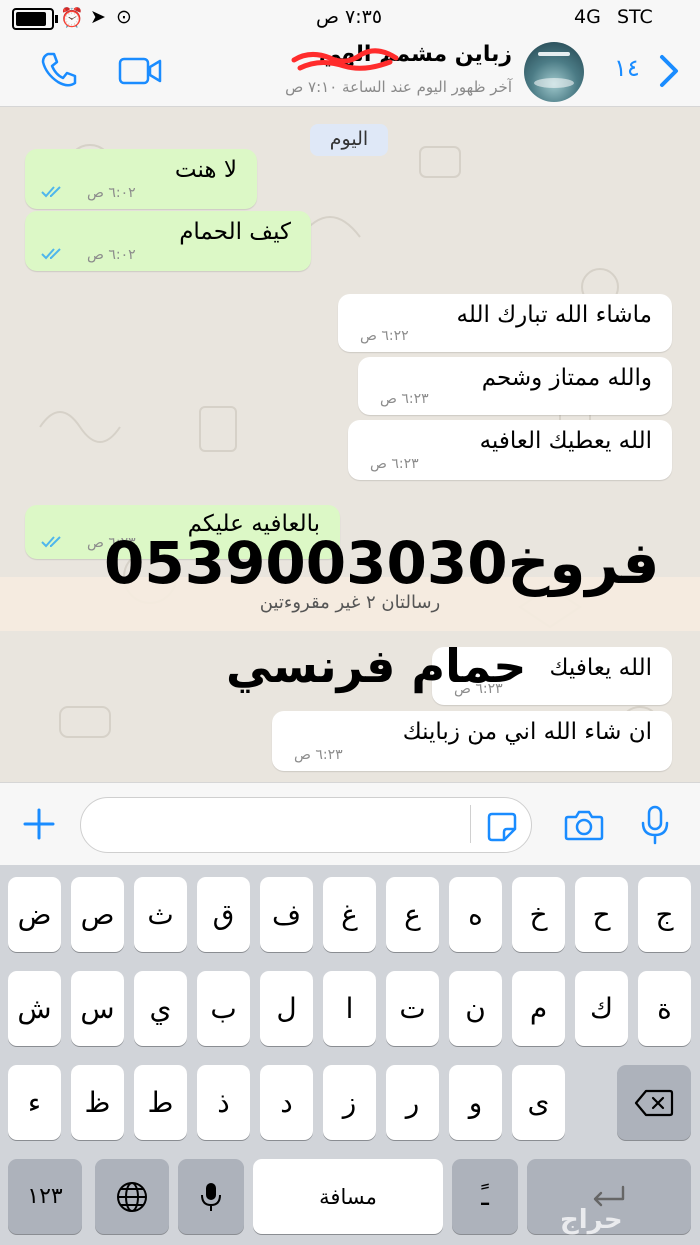 This screenshot has height=1245, width=700. What do you see at coordinates (398, 87) in the screenshot?
I see `last-seen: آخر ظهور اليوم عند الساعة ٧:١٠ ص` at bounding box center [398, 87].